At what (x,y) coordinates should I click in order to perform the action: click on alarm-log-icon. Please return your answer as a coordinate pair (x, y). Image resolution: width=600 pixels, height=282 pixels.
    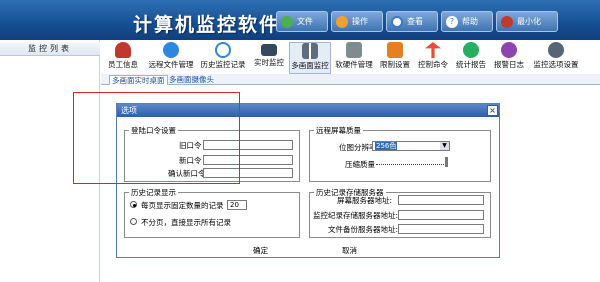
    Looking at the image, I should click on (509, 50).